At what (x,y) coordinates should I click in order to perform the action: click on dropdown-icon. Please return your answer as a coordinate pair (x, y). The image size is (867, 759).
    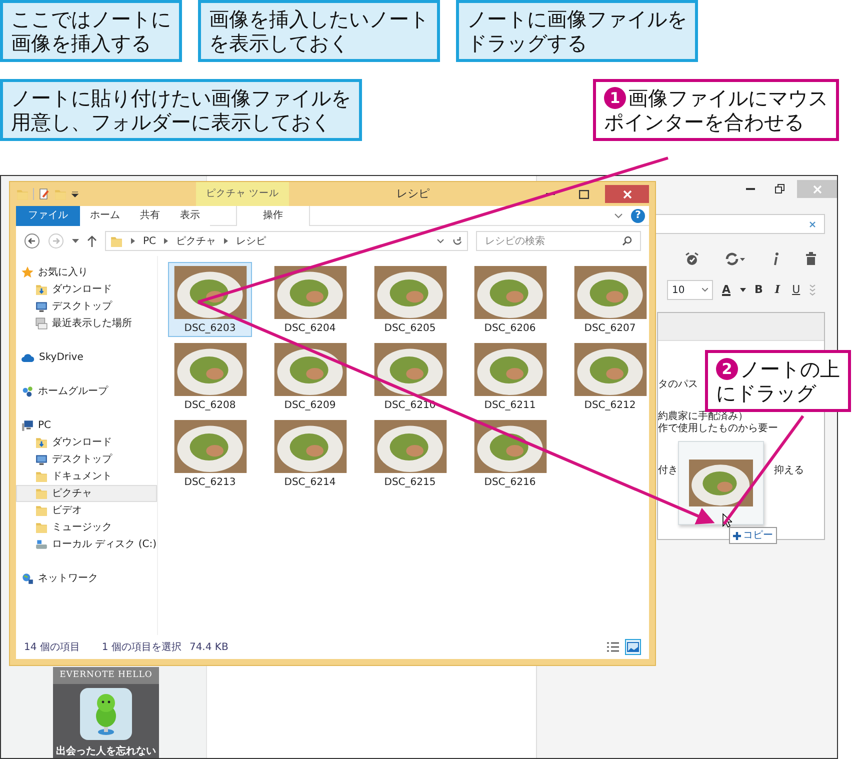
    Looking at the image, I should click on (440, 241).